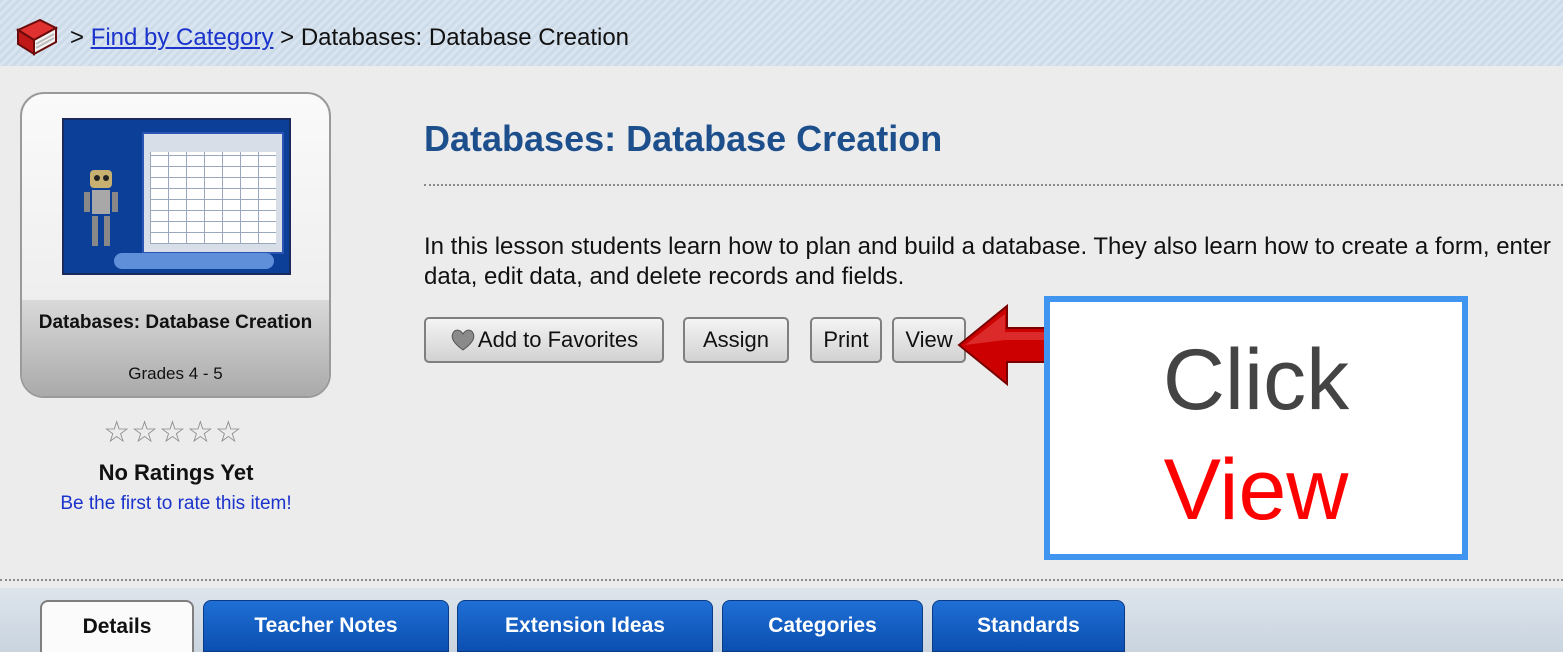 Image resolution: width=1563 pixels, height=652 pixels. I want to click on rating-stars: ☆☆☆☆☆, so click(173, 433).